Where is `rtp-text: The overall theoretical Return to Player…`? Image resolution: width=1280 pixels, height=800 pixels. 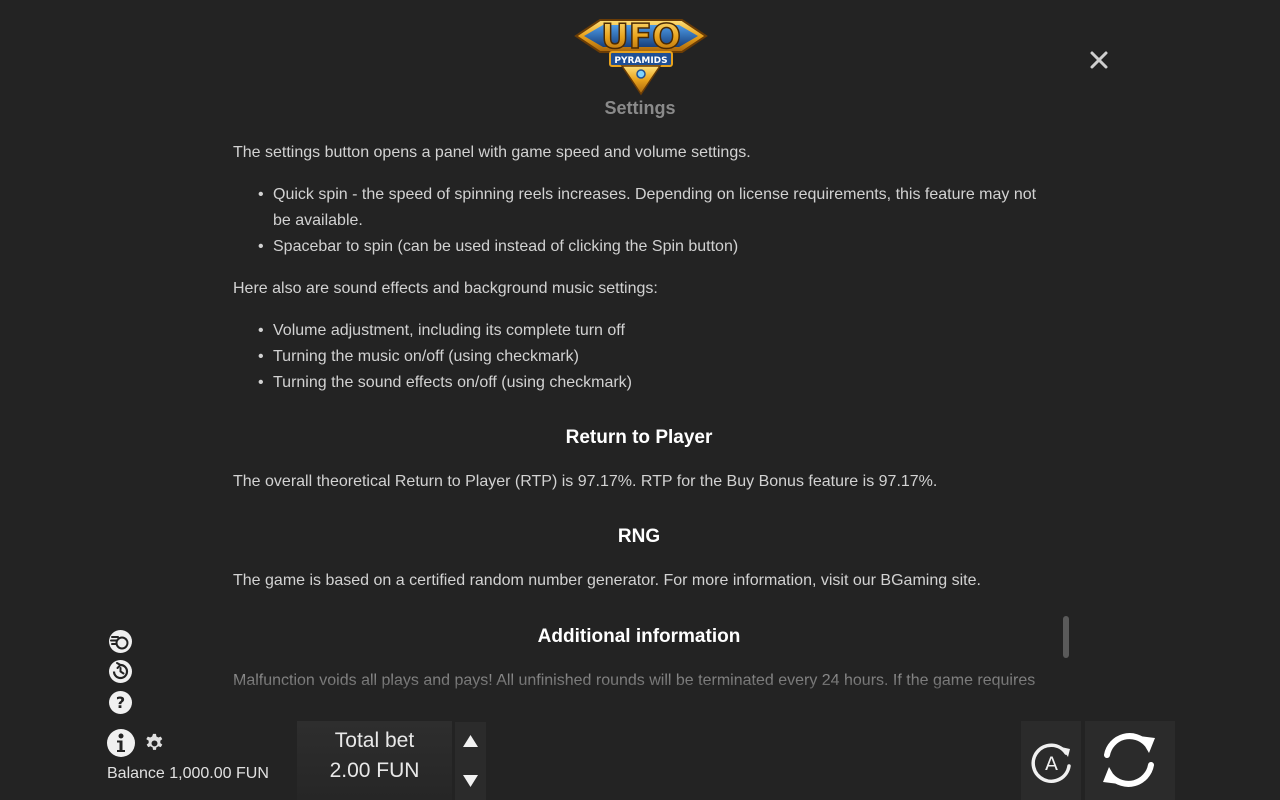
rtp-text: The overall theoretical Return to Player… is located at coordinates (585, 481).